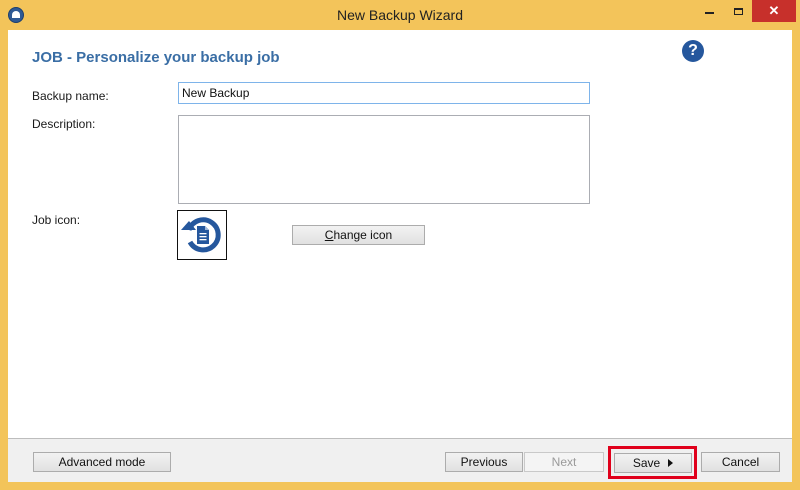  I want to click on job-icon-preview, so click(202, 235).